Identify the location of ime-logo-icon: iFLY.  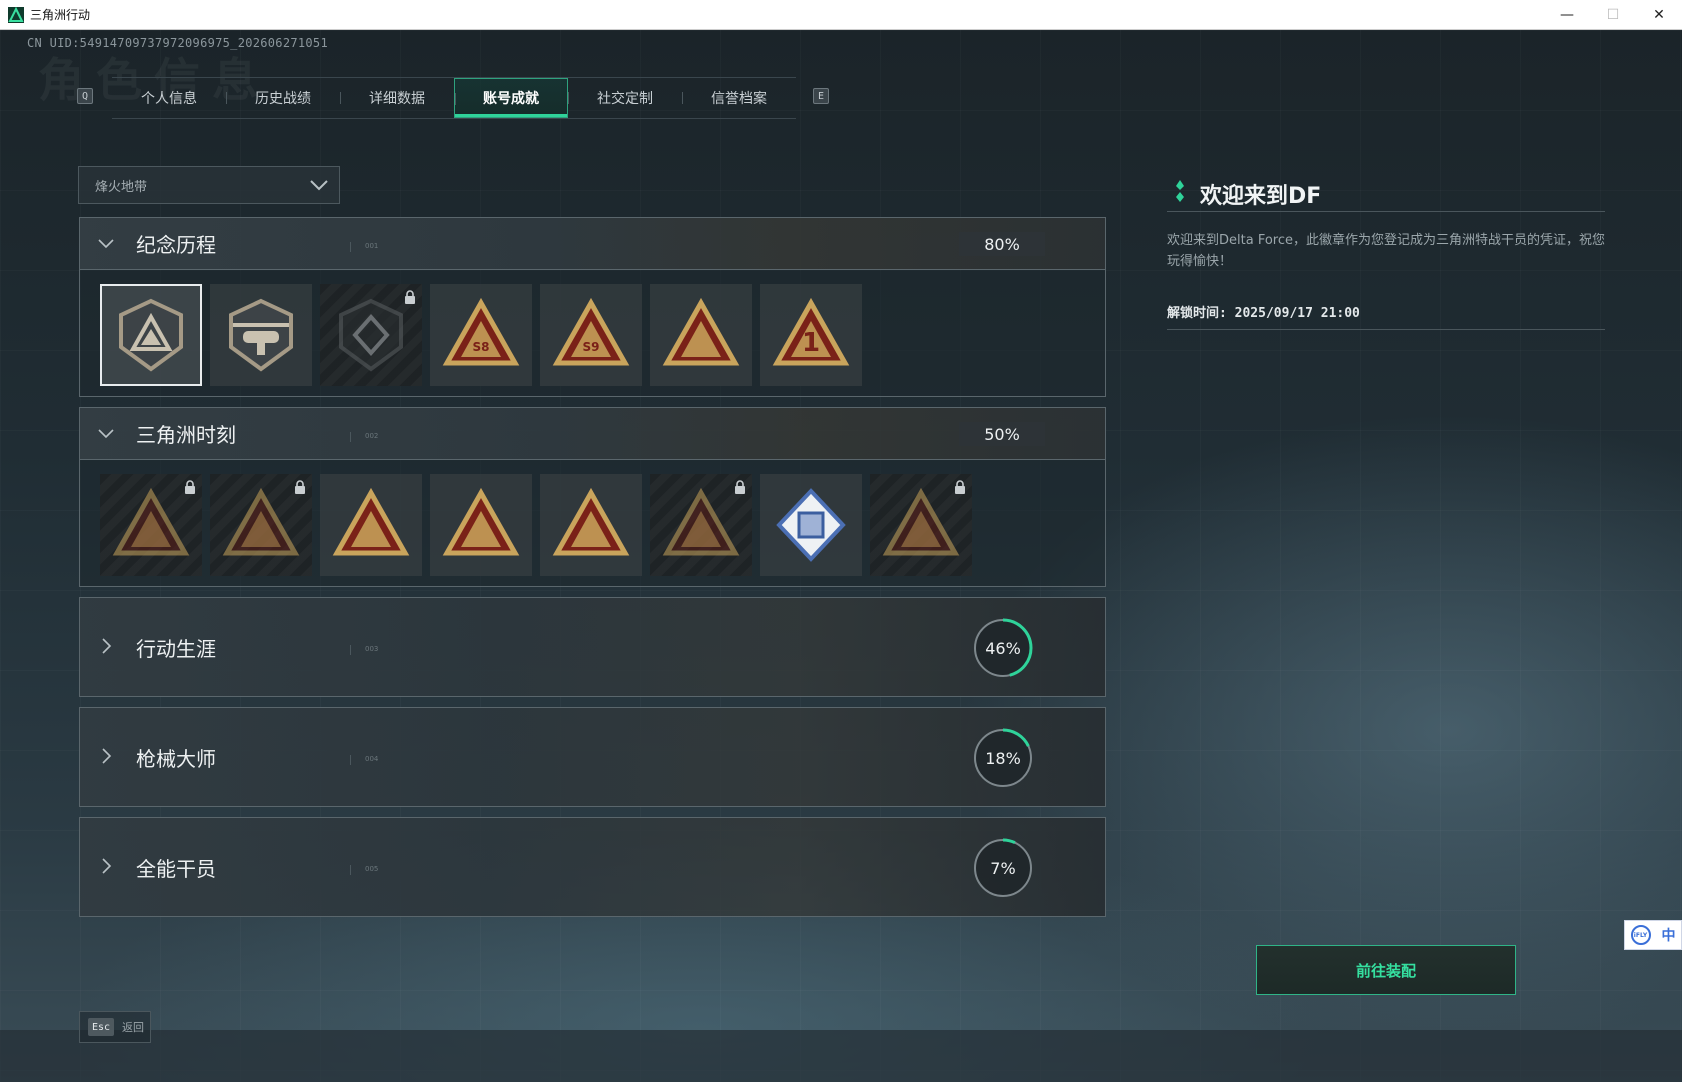
(1640, 935).